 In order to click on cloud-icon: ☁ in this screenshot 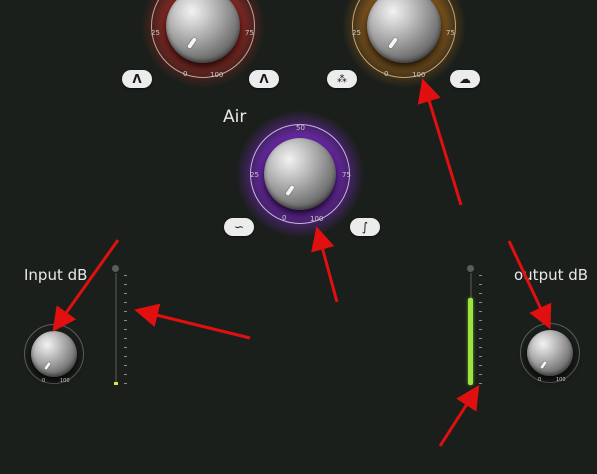, I will do `click(465, 79)`.